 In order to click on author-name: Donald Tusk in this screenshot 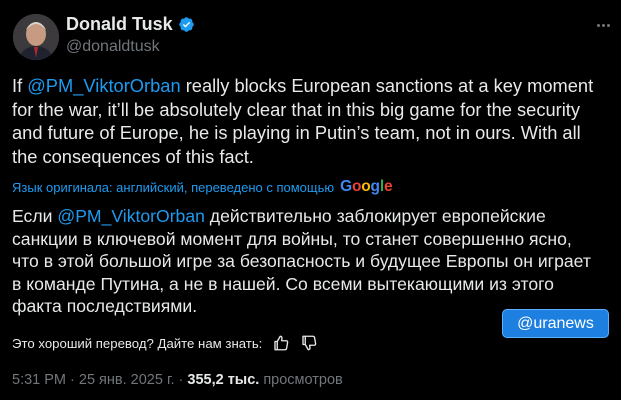, I will do `click(119, 24)`.